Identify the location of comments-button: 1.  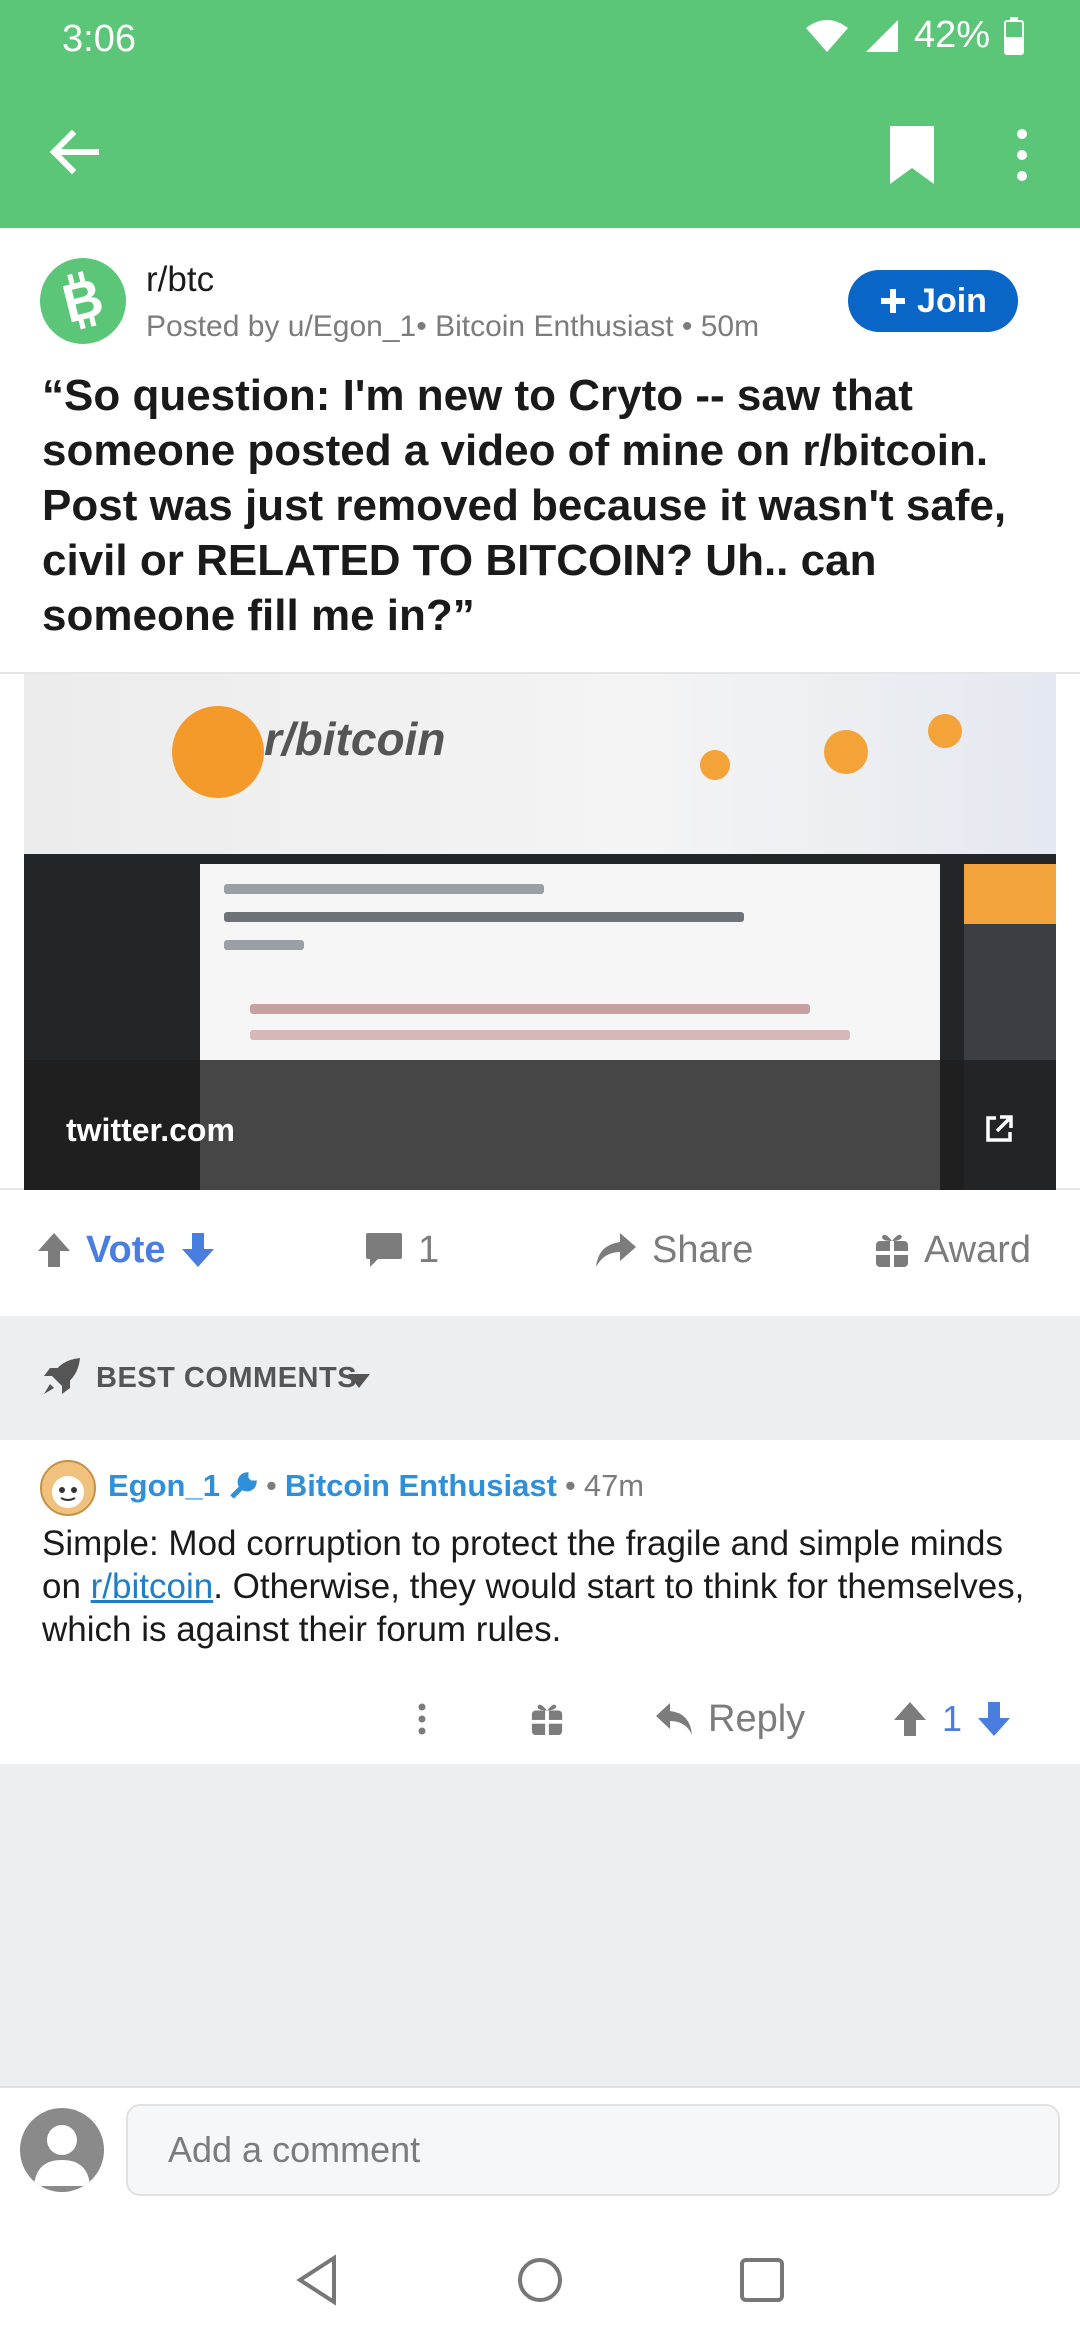
(401, 1250).